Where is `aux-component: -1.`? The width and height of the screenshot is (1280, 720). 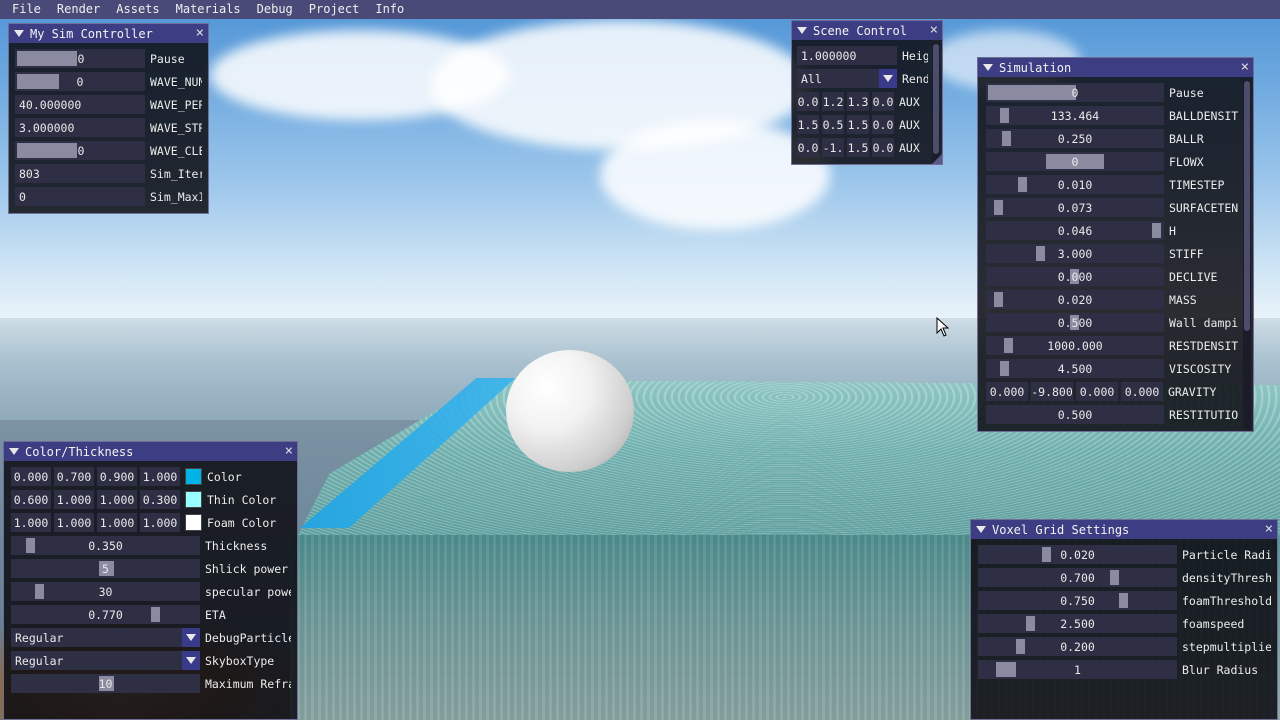
aux-component: -1. is located at coordinates (833, 147).